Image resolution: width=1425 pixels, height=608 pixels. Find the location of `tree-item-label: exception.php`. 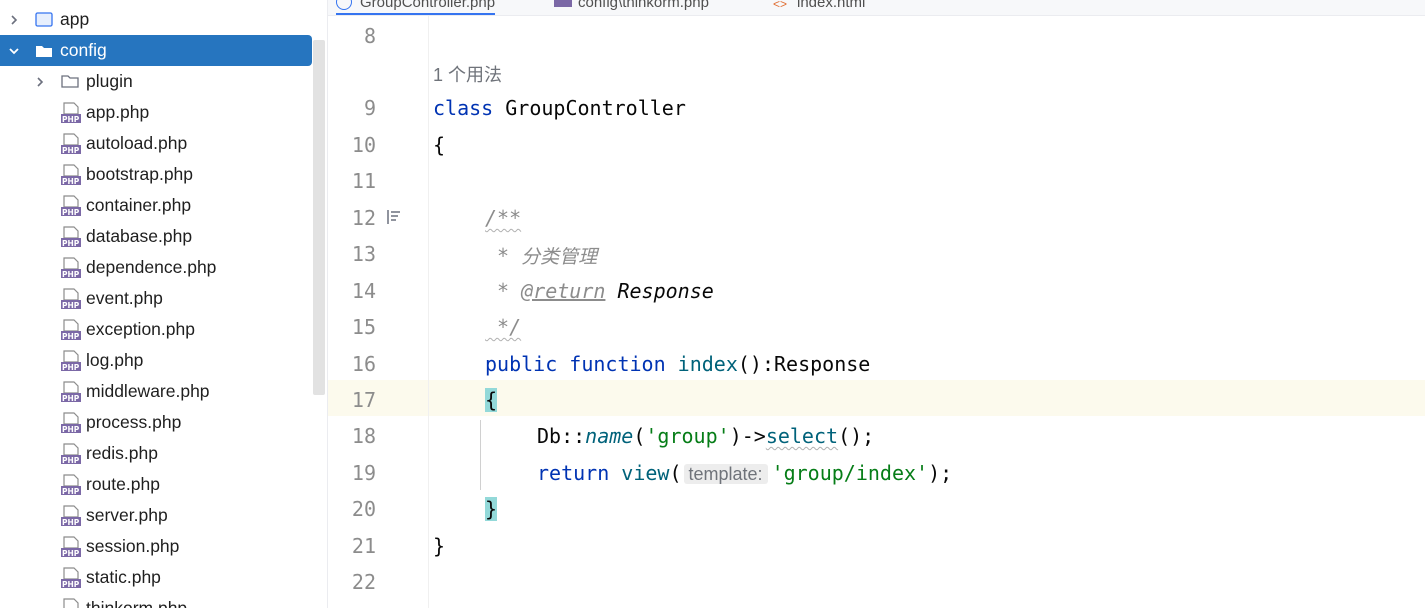

tree-item-label: exception.php is located at coordinates (140, 329).